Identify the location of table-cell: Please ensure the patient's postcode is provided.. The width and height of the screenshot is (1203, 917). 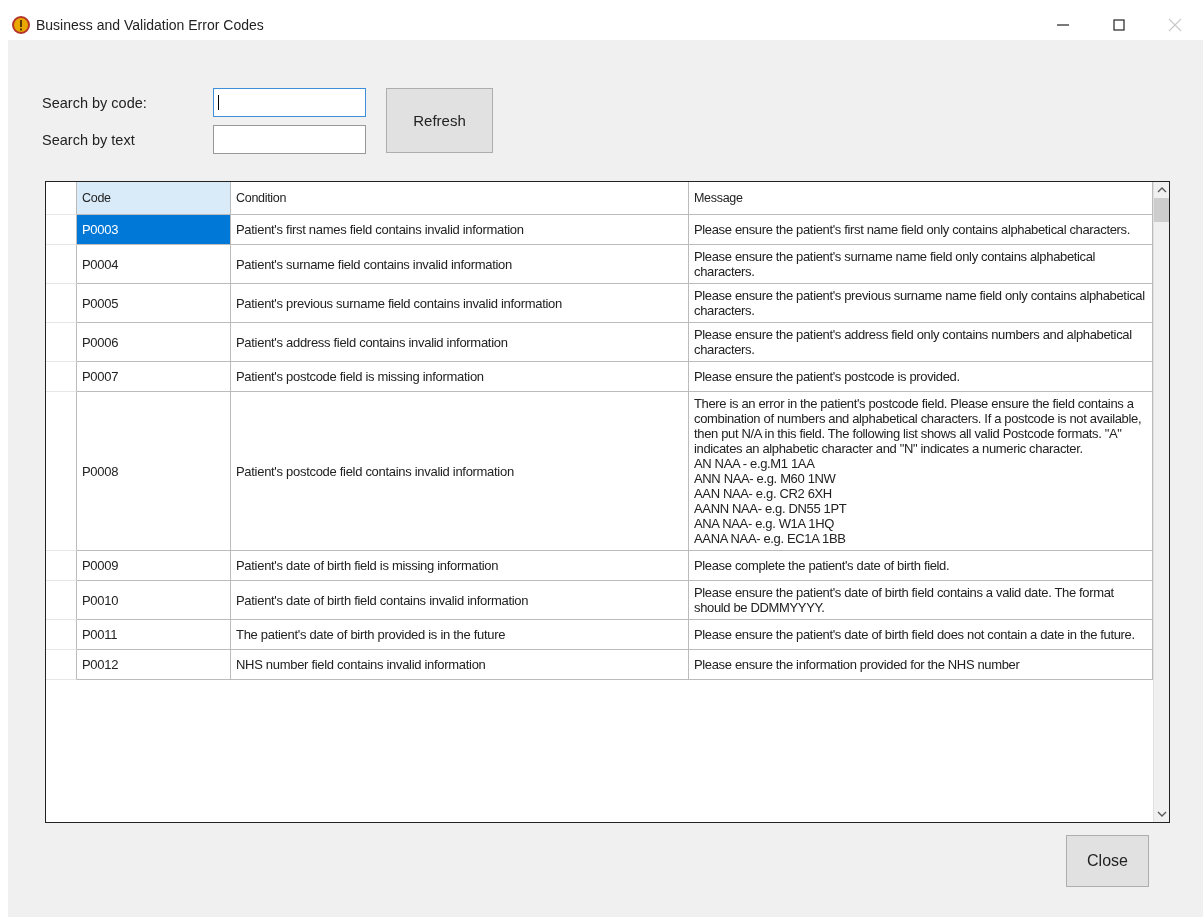
(921, 377).